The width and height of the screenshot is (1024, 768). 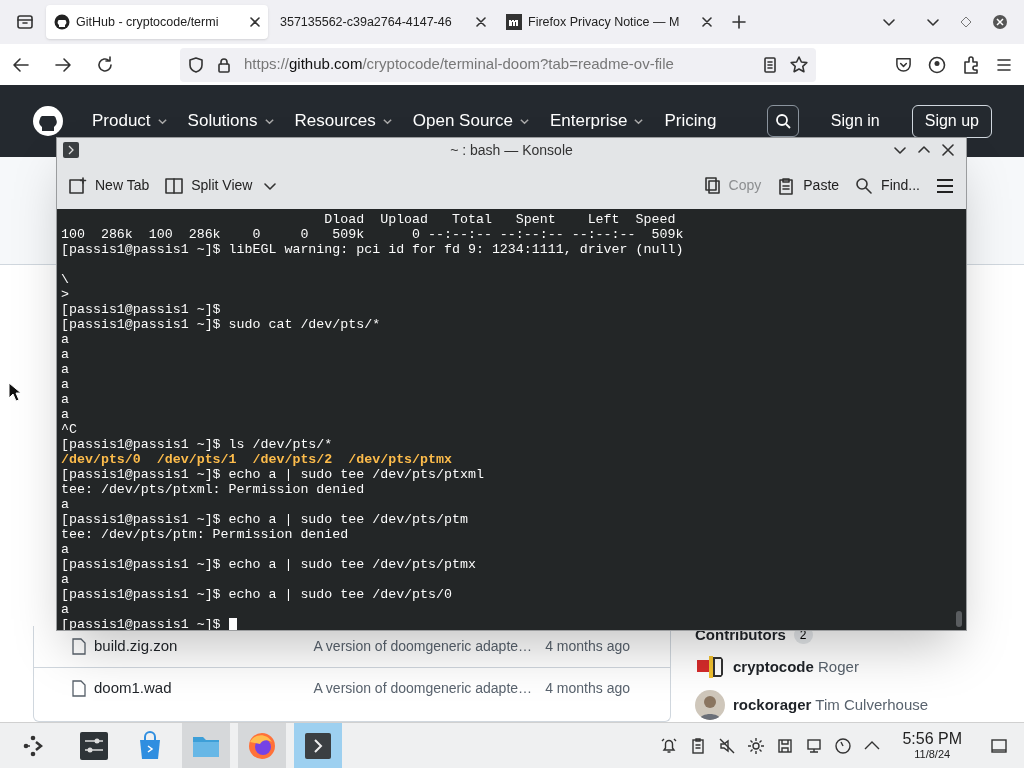 What do you see at coordinates (511, 150) in the screenshot?
I see `window-title: ~ : bash — Konsole` at bounding box center [511, 150].